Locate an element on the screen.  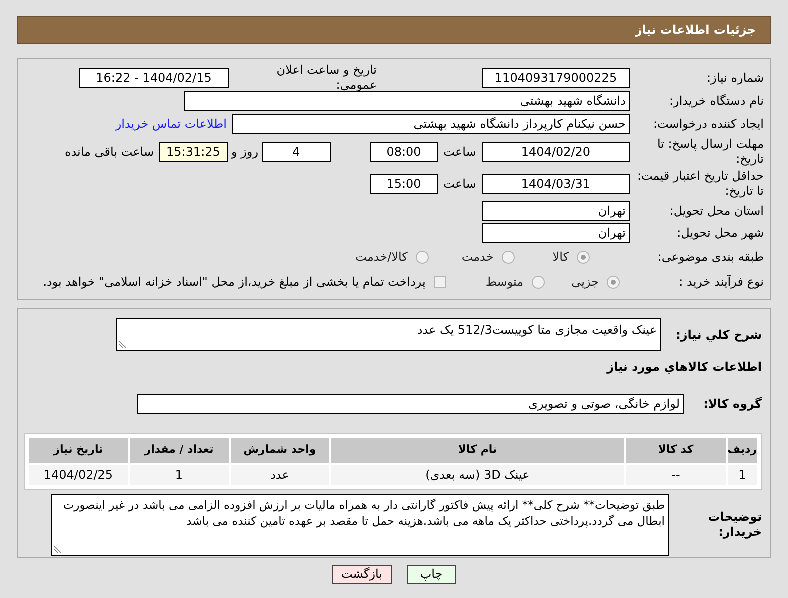
text-area: عینک واقعیت مجازی متا کوییست512/3 یک عدد is located at coordinates (388, 334).